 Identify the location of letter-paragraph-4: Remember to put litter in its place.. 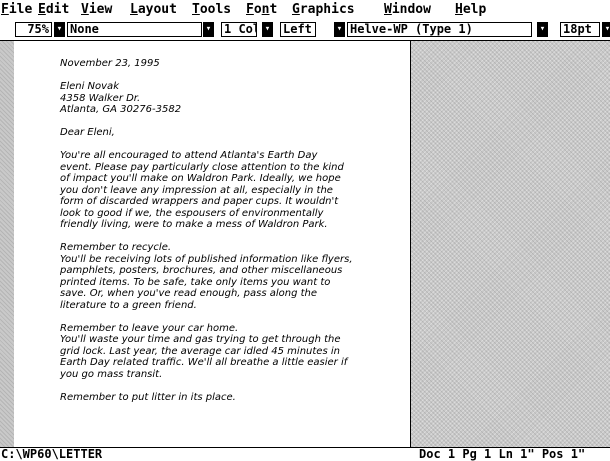
(148, 397).